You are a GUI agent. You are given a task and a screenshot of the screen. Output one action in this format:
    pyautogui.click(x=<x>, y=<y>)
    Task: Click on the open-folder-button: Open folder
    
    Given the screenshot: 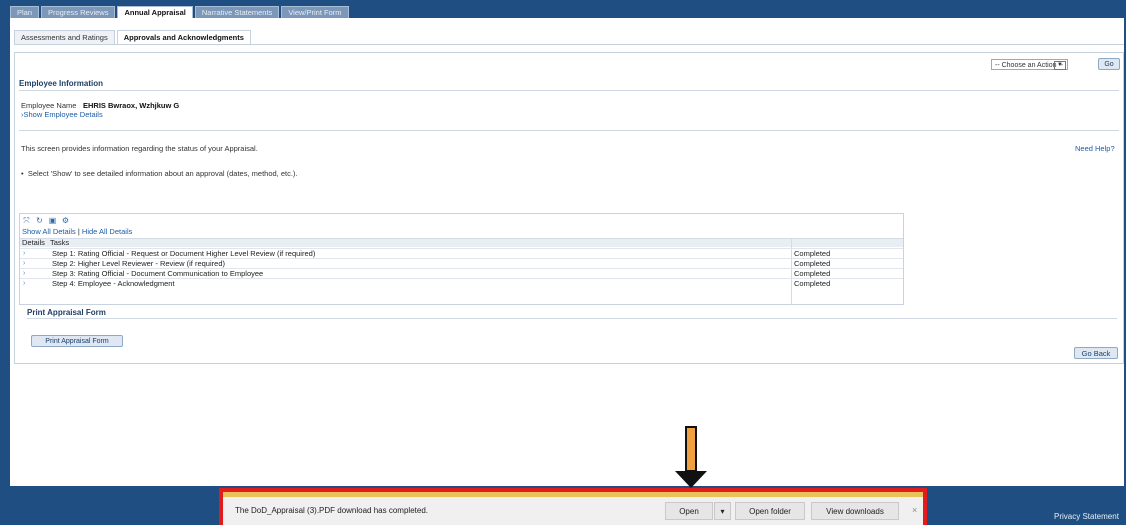 What is the action you would take?
    pyautogui.click(x=770, y=511)
    